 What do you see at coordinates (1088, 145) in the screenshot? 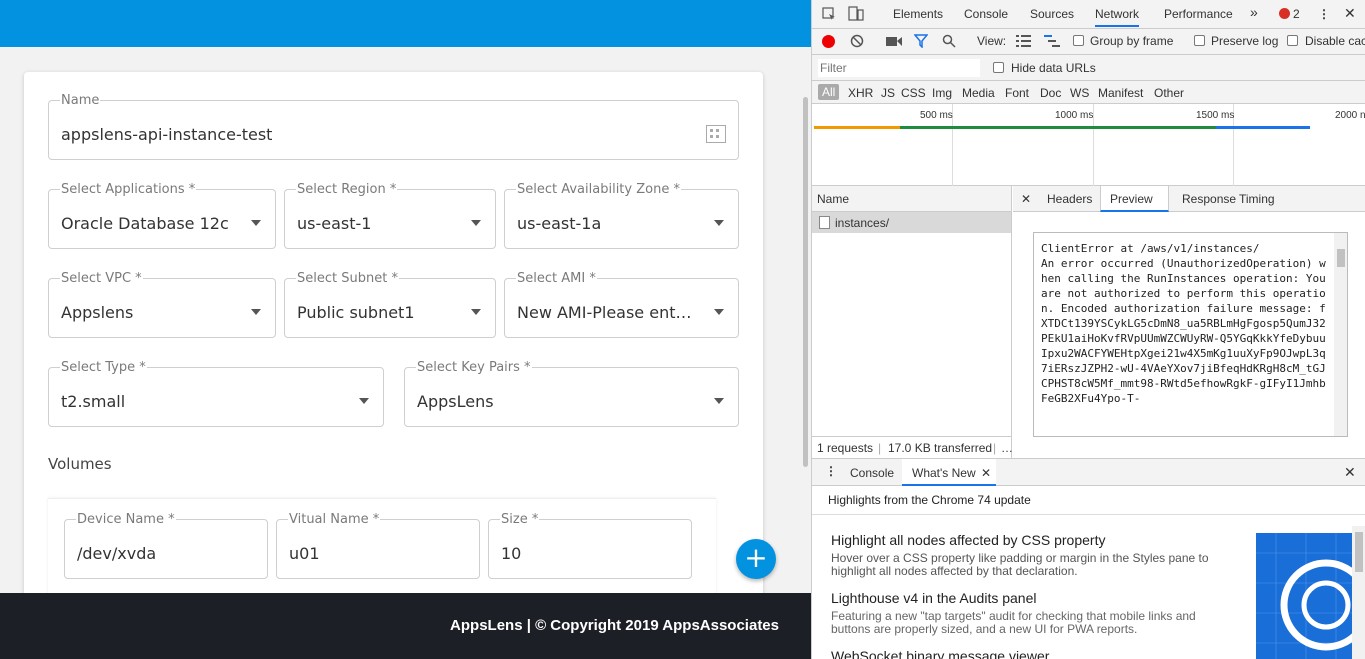
I see `network-overview-timeline: 500 ms 1000 ms 1500 ms 2000 n` at bounding box center [1088, 145].